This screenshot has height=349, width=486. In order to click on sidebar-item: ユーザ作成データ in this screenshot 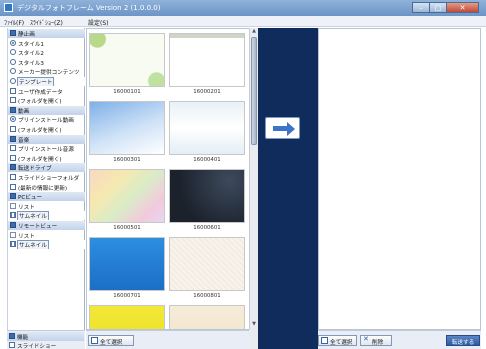, I will do `click(46, 91)`.